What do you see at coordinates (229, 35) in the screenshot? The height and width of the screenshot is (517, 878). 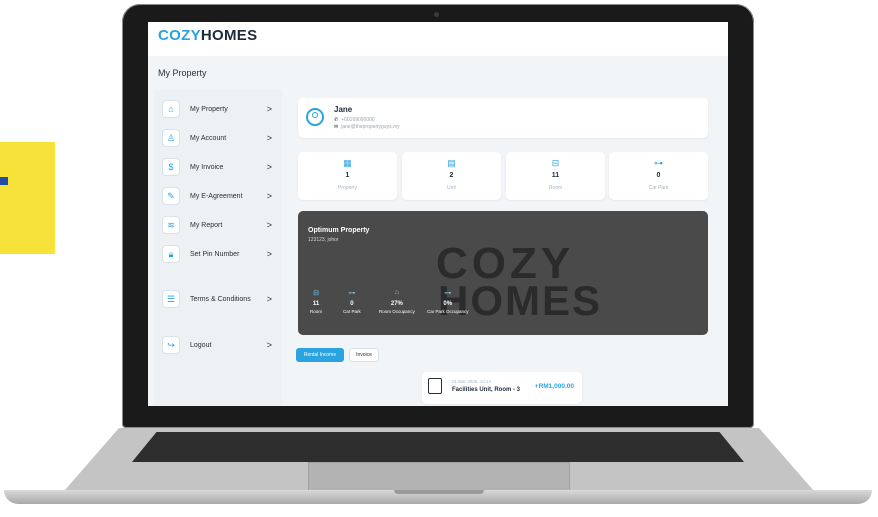 I see `logo-homes: HOMES` at bounding box center [229, 35].